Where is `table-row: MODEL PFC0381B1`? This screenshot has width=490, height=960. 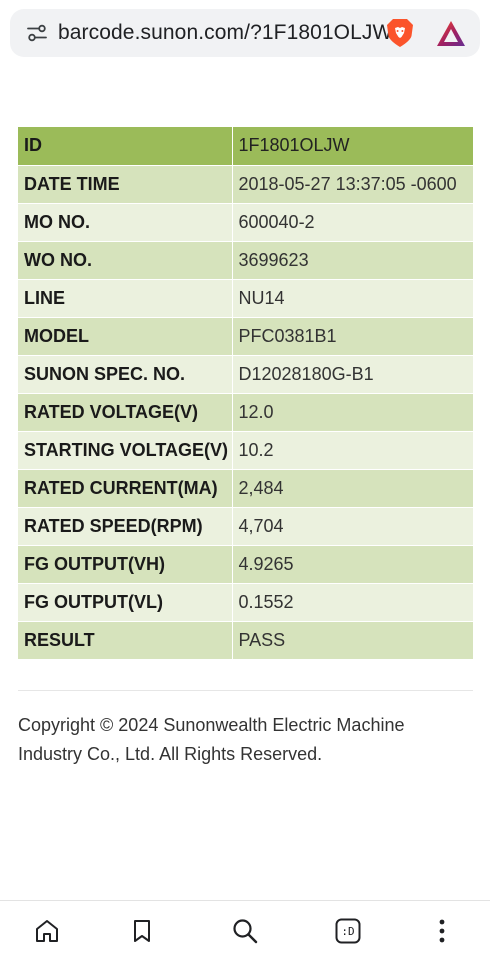 table-row: MODEL PFC0381B1 is located at coordinates (245, 336).